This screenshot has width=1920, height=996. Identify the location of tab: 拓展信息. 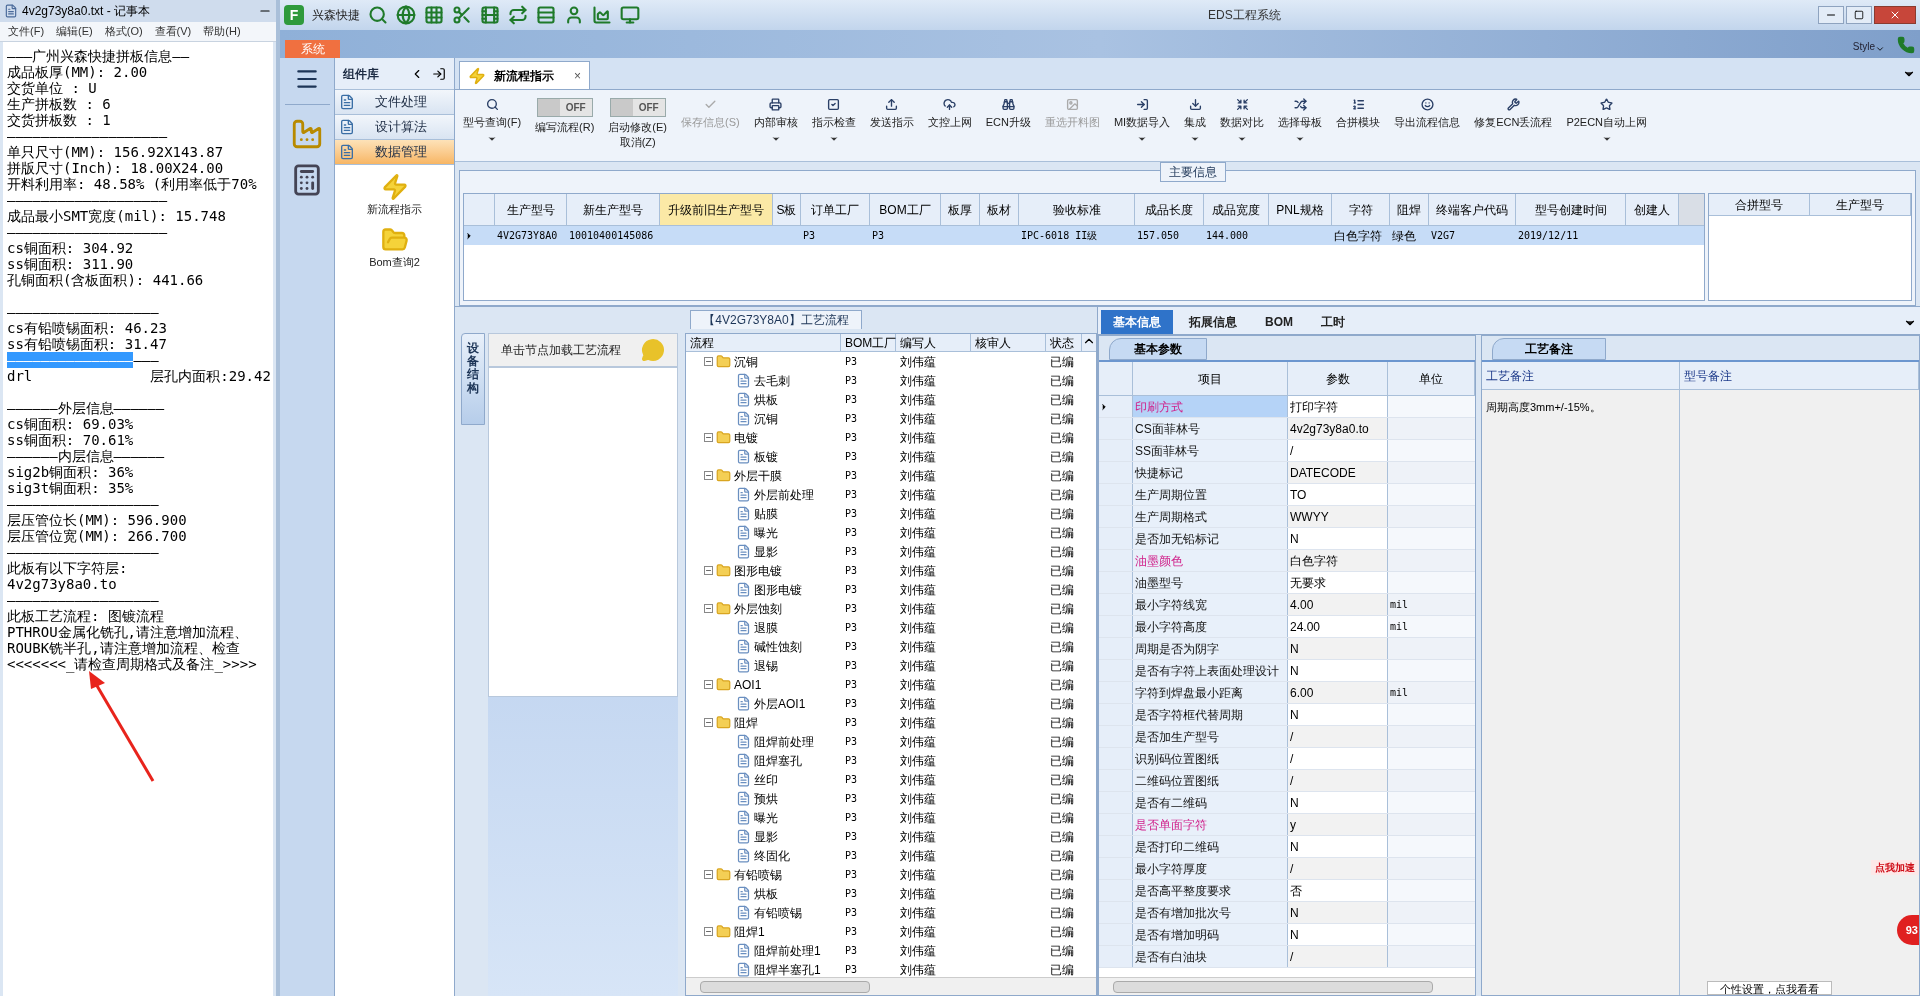
(1213, 322).